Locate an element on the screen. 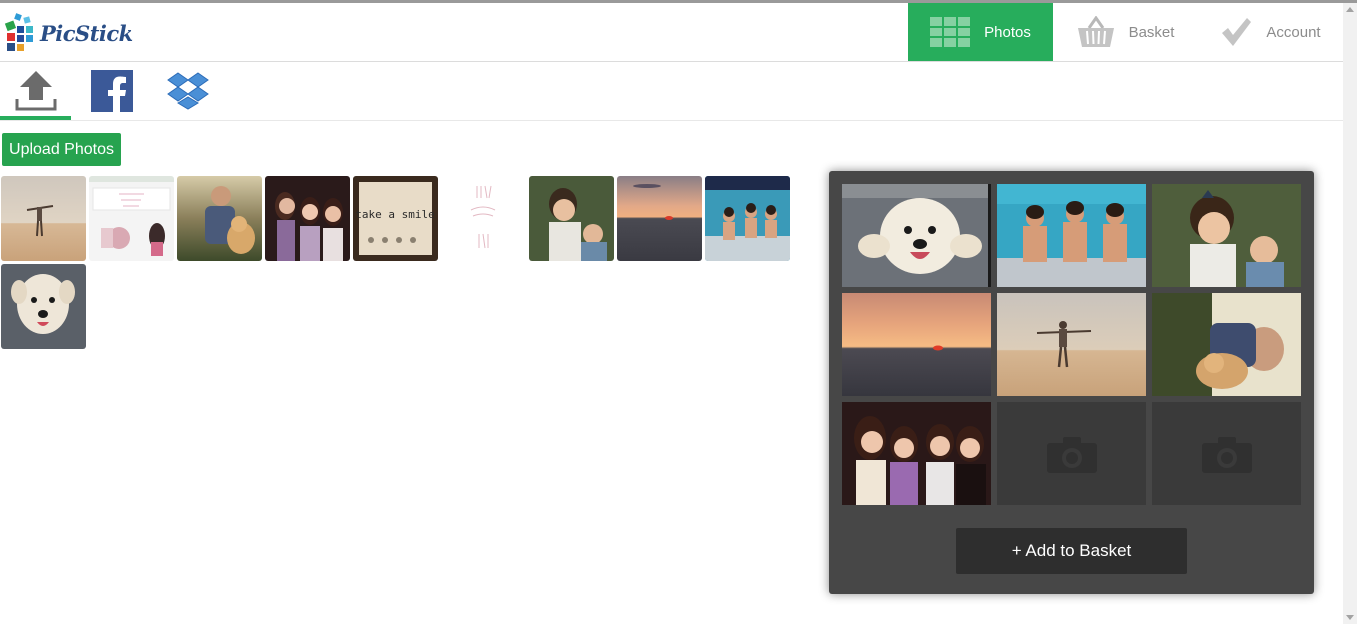 The image size is (1357, 624). gallery-photo-screenshot-collage is located at coordinates (131, 218).